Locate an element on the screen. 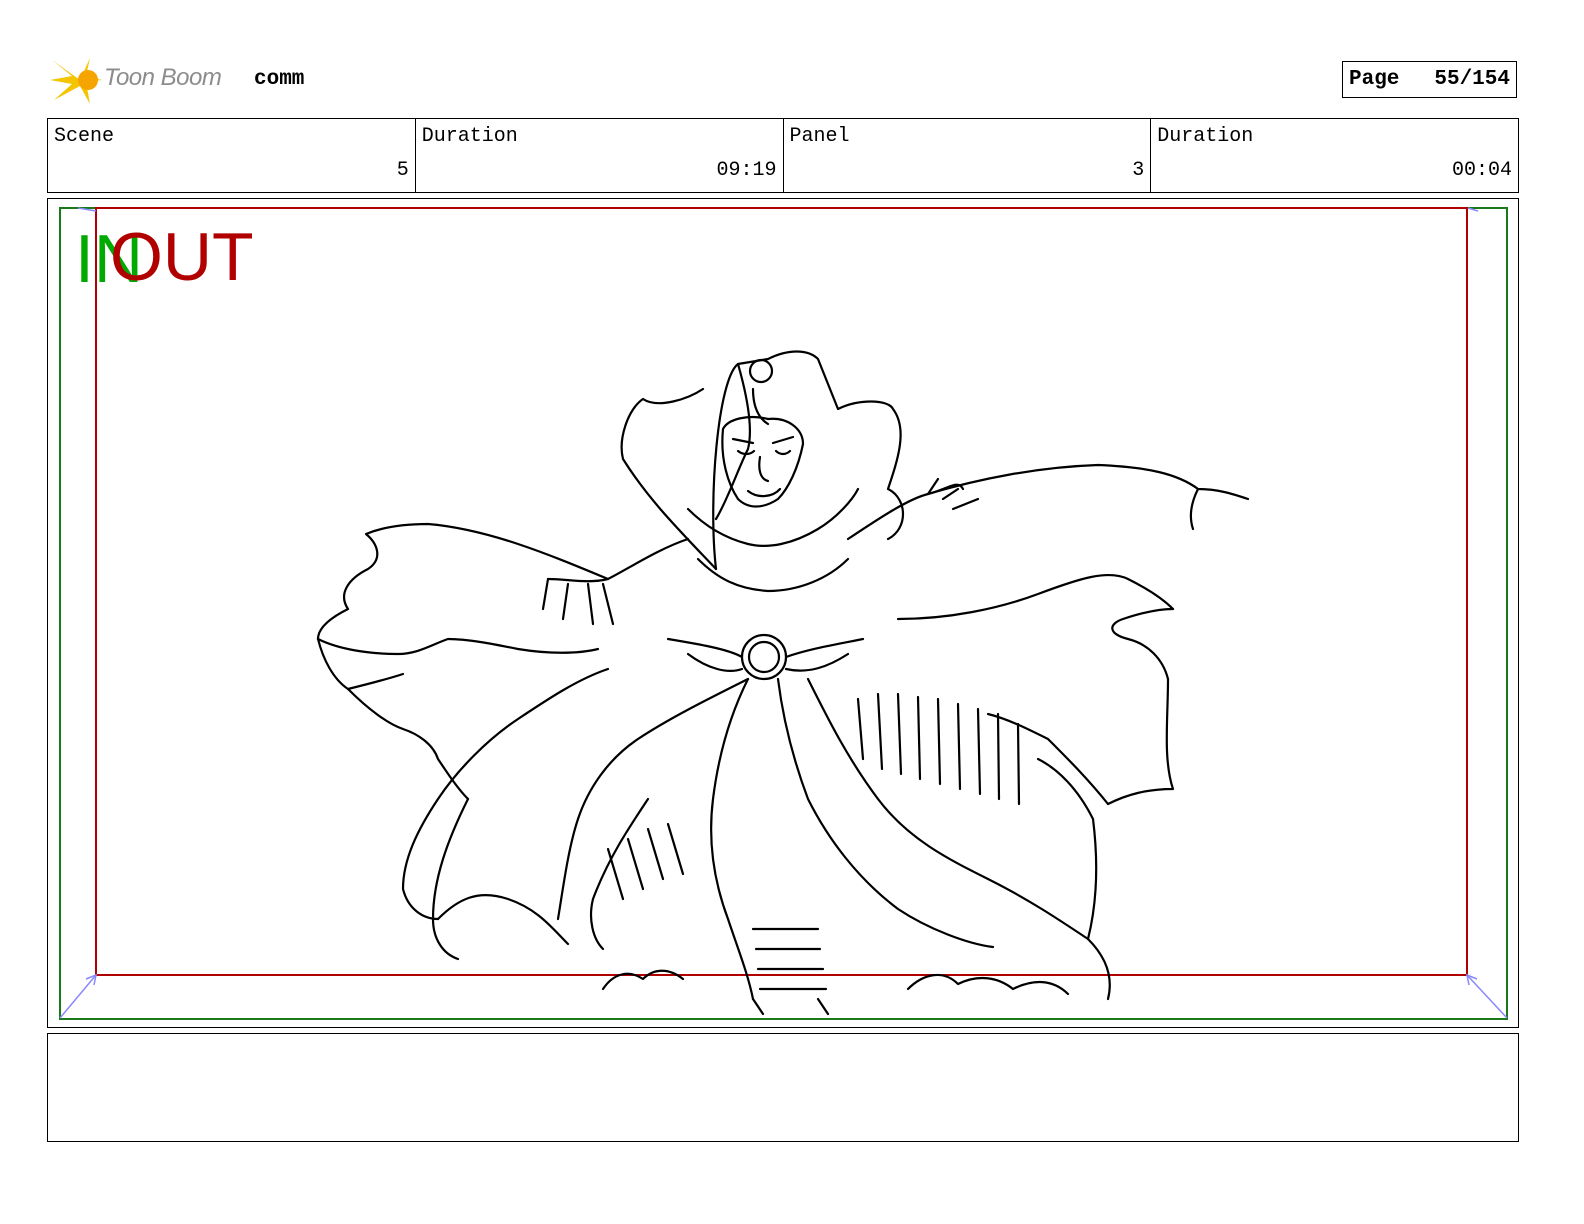  project-name: comm is located at coordinates (279, 79).